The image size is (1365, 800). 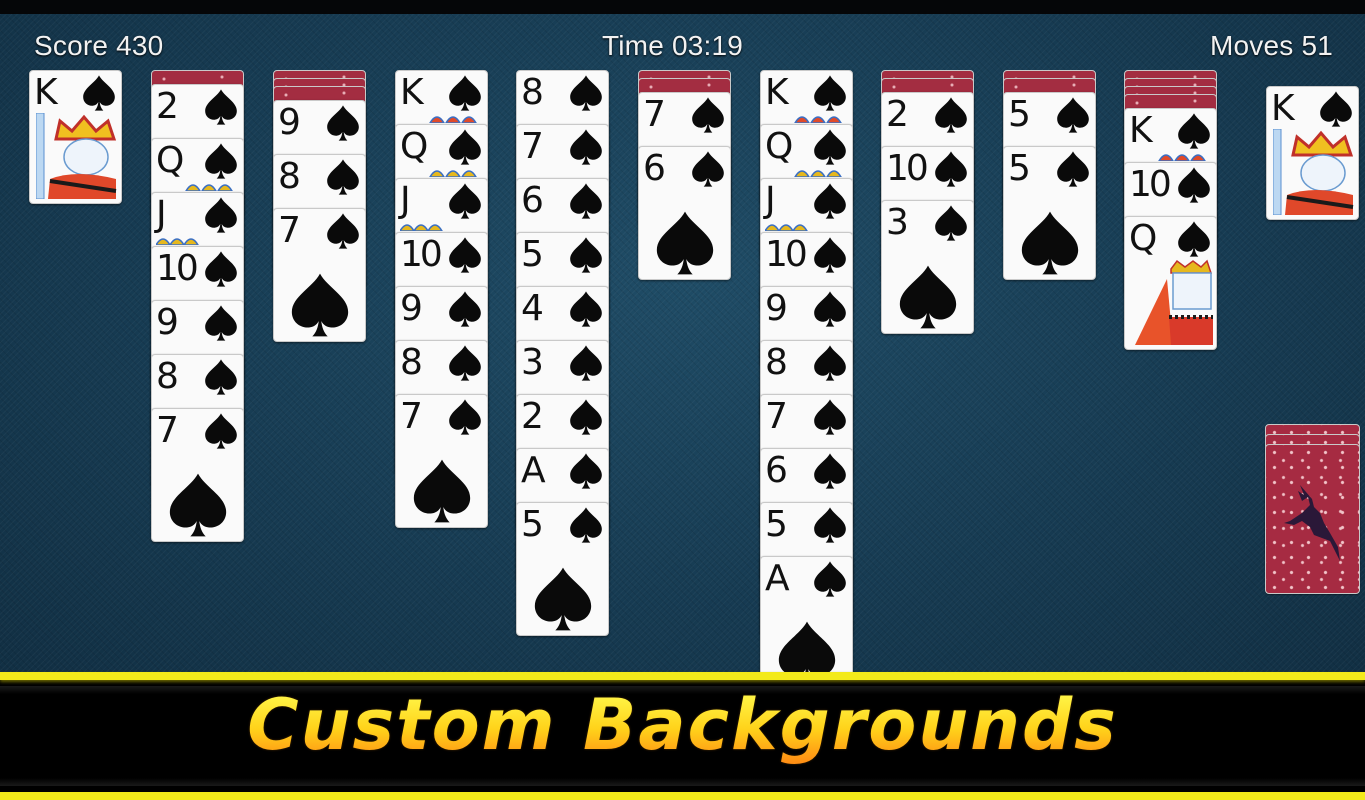 I want to click on stock-card, so click(x=1312, y=519).